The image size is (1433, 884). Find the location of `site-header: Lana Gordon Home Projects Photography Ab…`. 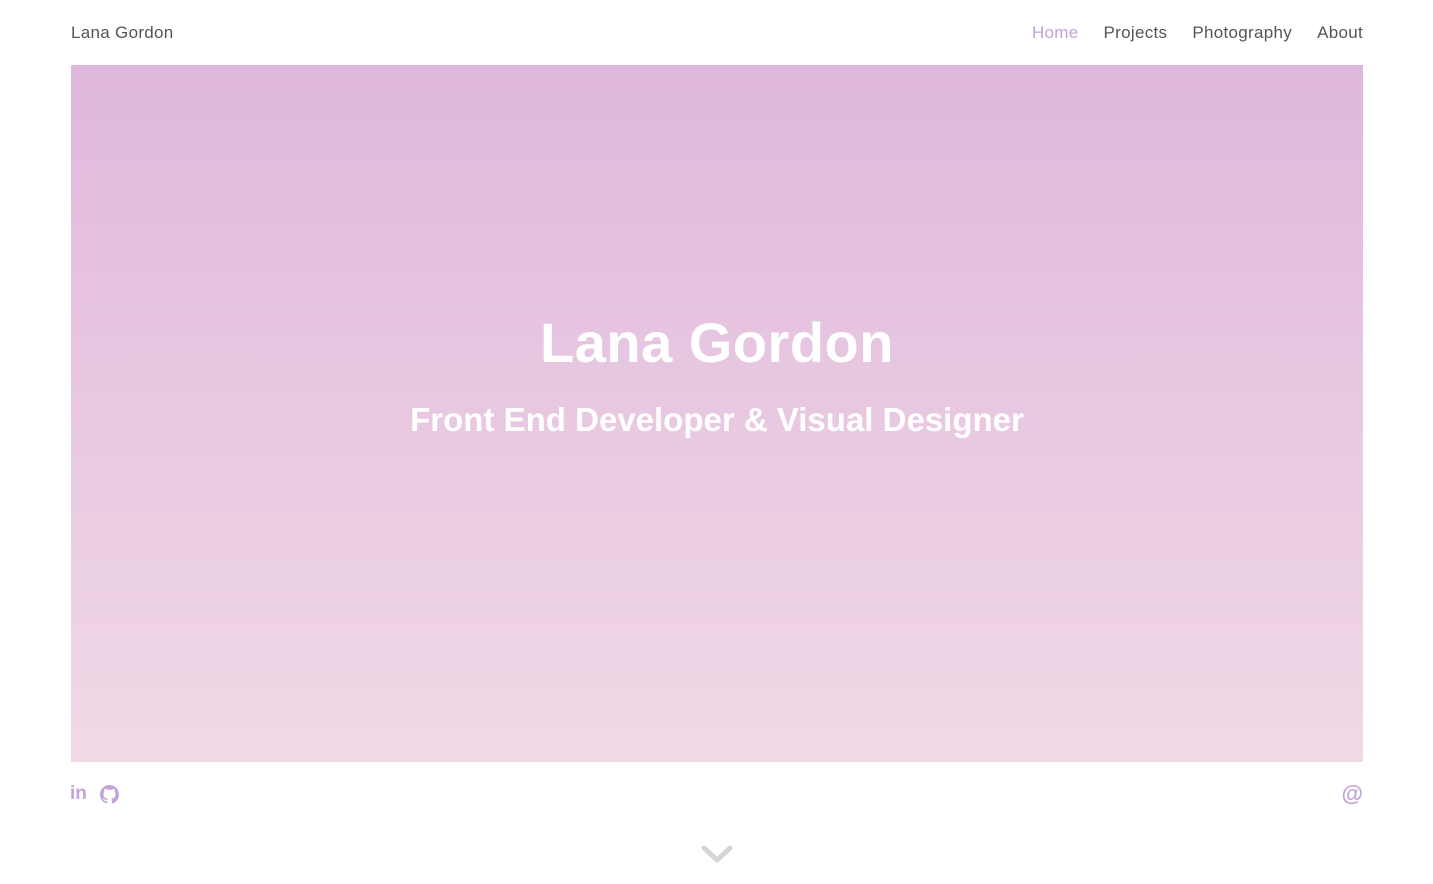

site-header: Lana Gordon Home Projects Photography Ab… is located at coordinates (717, 32).